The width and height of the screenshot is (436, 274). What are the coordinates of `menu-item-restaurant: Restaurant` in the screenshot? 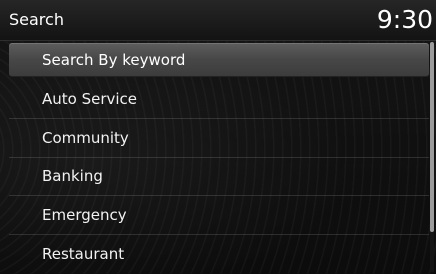 It's located at (219, 254).